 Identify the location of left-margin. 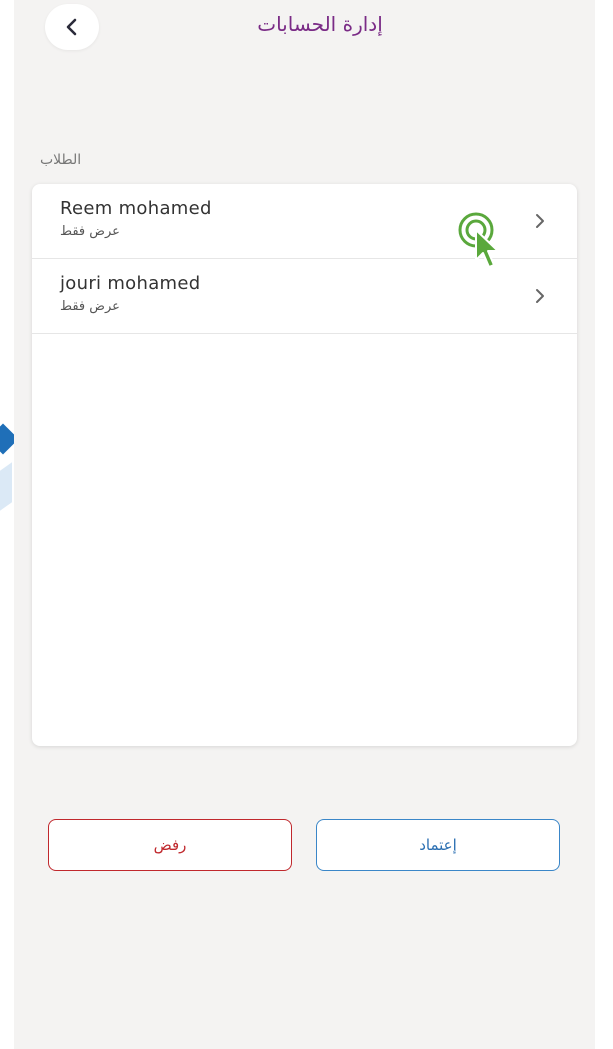
(9, 524).